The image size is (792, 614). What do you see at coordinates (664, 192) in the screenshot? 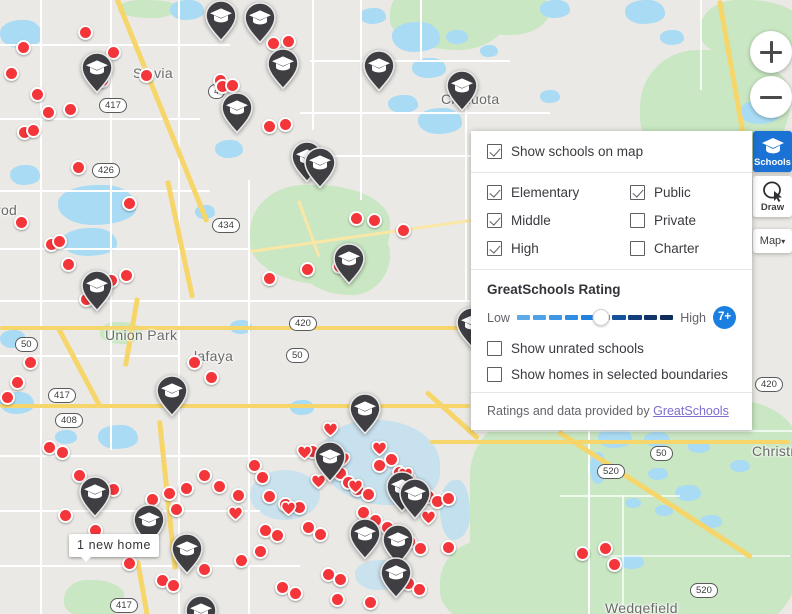
I see `filter-public-checkbox: Public` at bounding box center [664, 192].